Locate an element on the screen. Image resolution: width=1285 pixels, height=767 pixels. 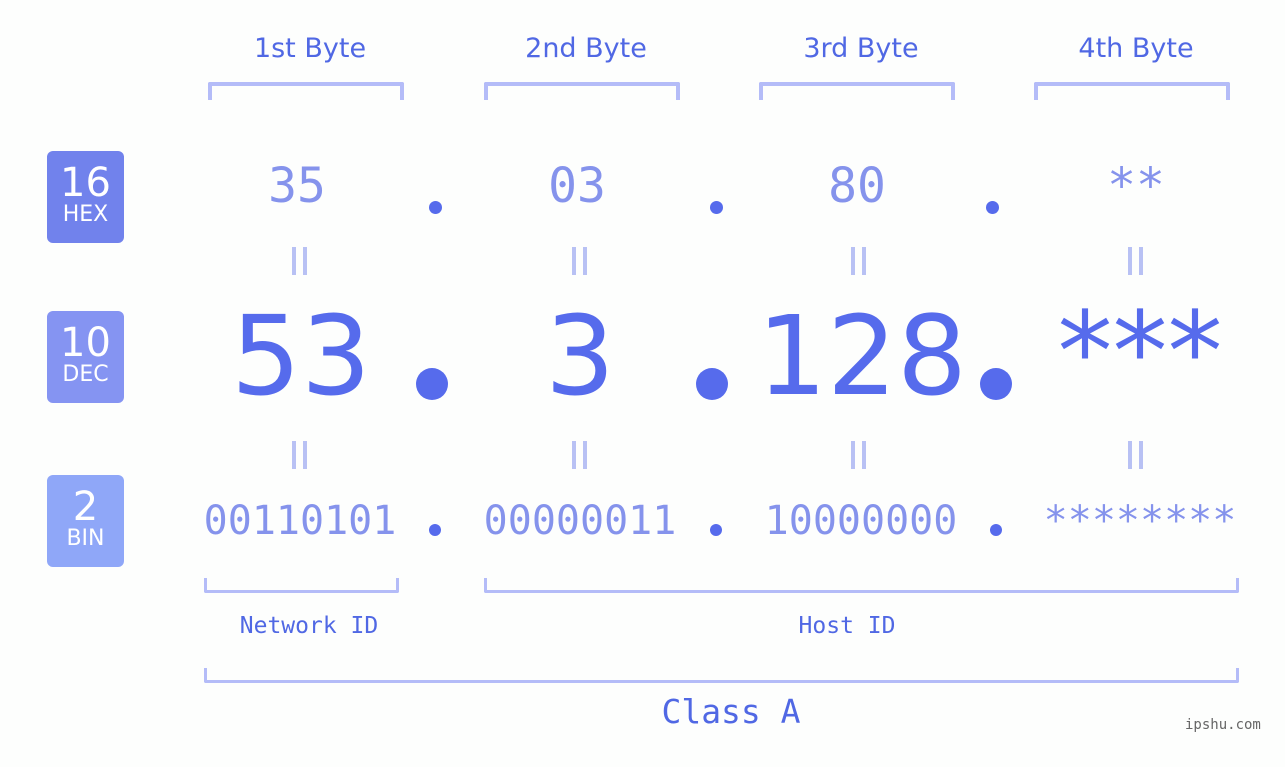
network-id-bracket is located at coordinates (301, 585).